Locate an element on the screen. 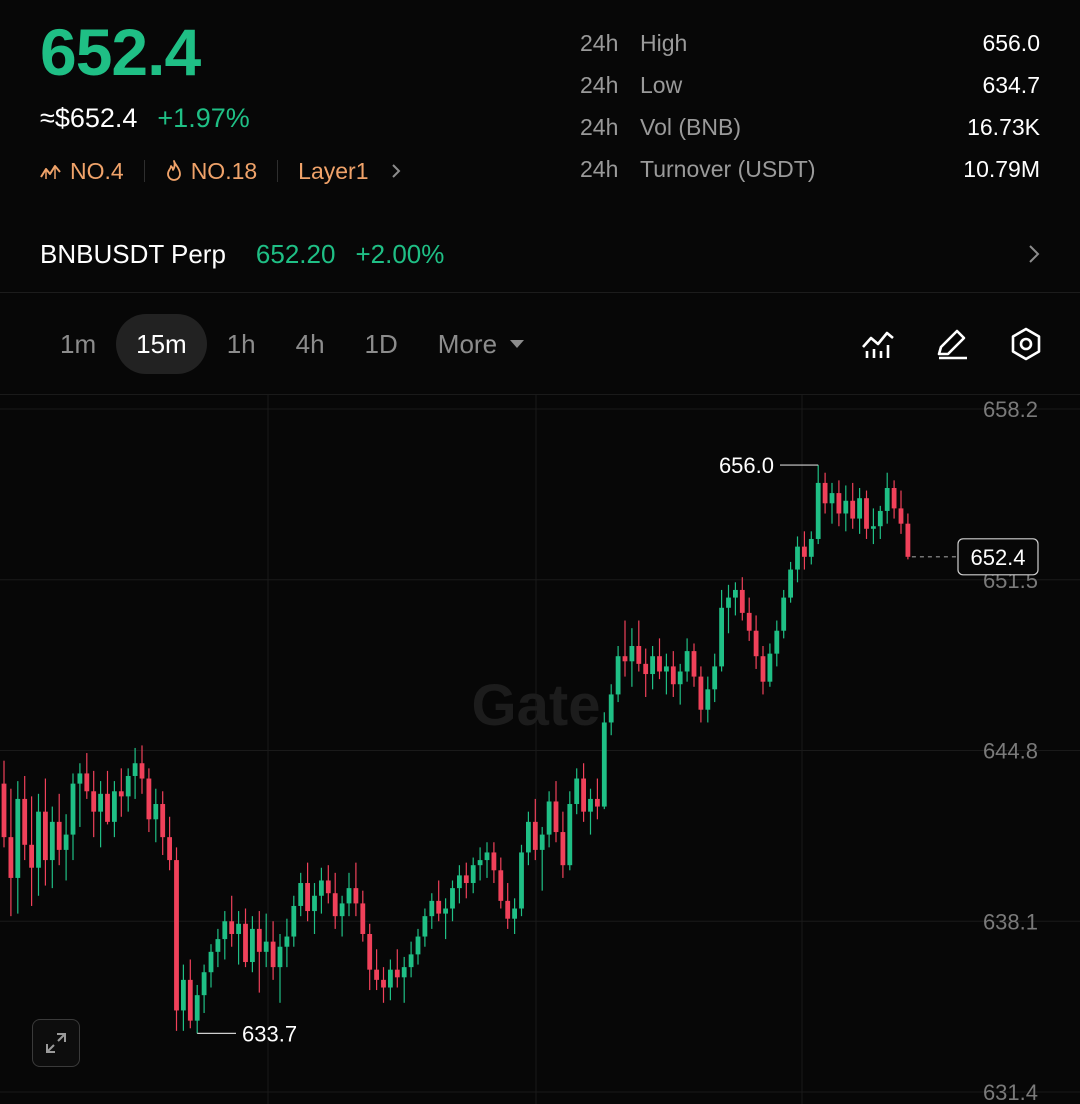 This screenshot has width=1080, height=1104. last-price: 652.4 is located at coordinates (120, 52).